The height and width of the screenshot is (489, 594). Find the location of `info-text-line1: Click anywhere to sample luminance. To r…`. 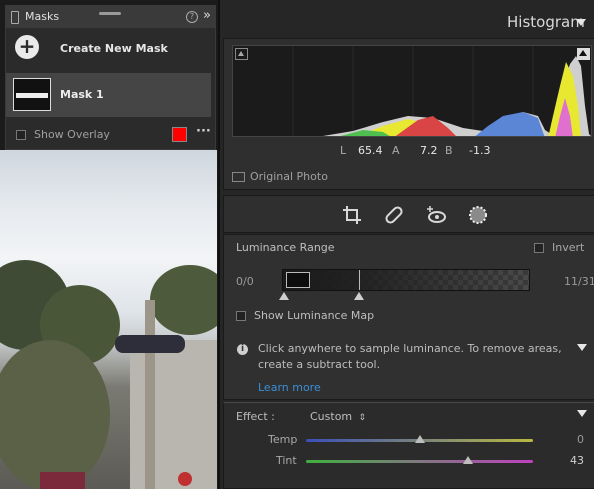

info-text-line1: Click anywhere to sample luminance. To r… is located at coordinates (410, 348).